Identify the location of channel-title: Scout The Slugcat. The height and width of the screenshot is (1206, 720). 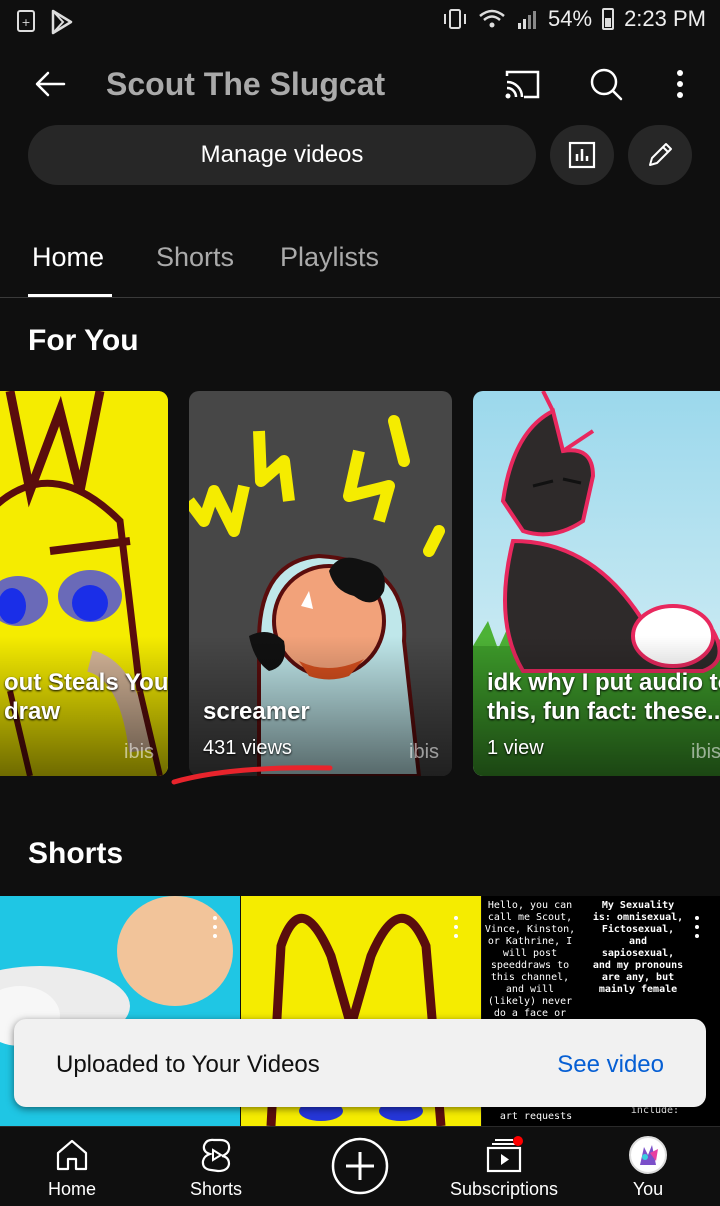
(246, 84).